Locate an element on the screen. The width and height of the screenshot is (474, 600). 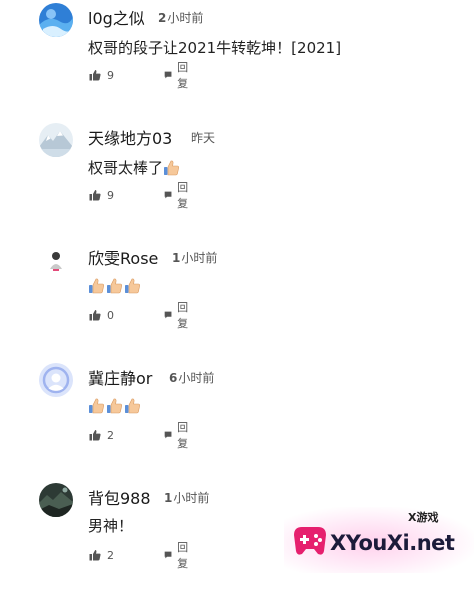
gamepad-logo-icon is located at coordinates (310, 541).